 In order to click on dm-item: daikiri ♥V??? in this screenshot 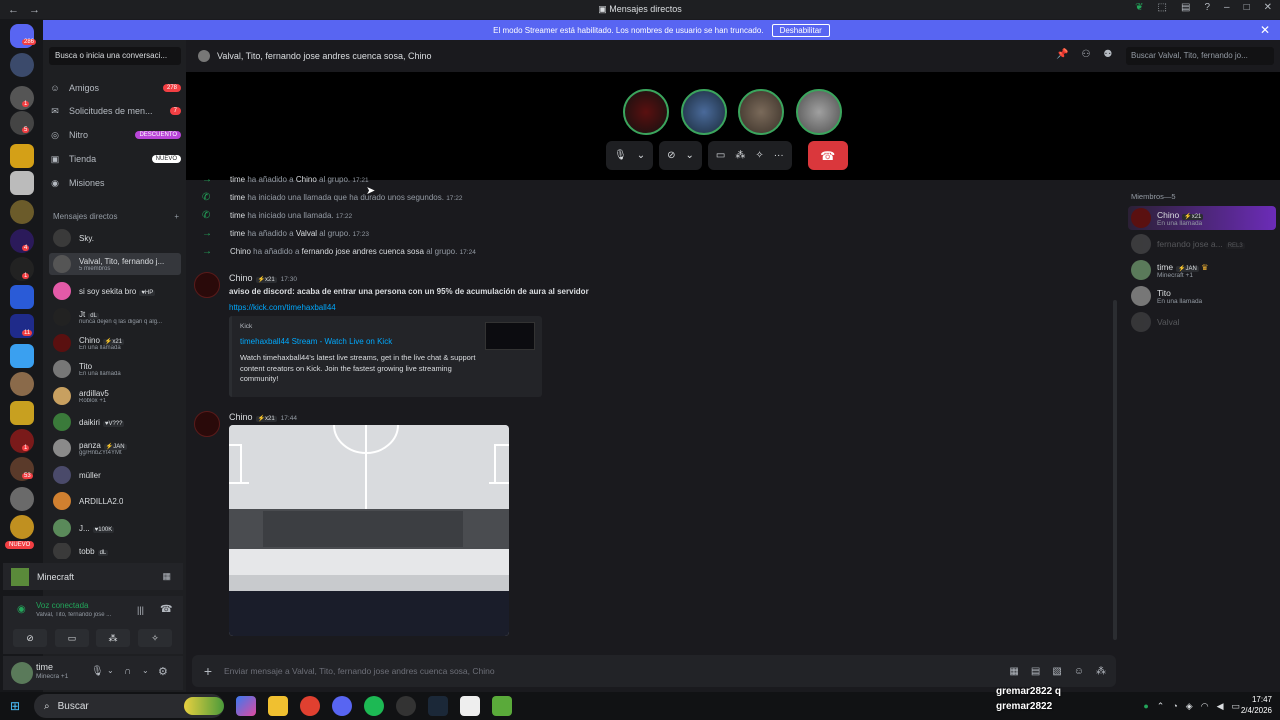, I will do `click(115, 422)`.